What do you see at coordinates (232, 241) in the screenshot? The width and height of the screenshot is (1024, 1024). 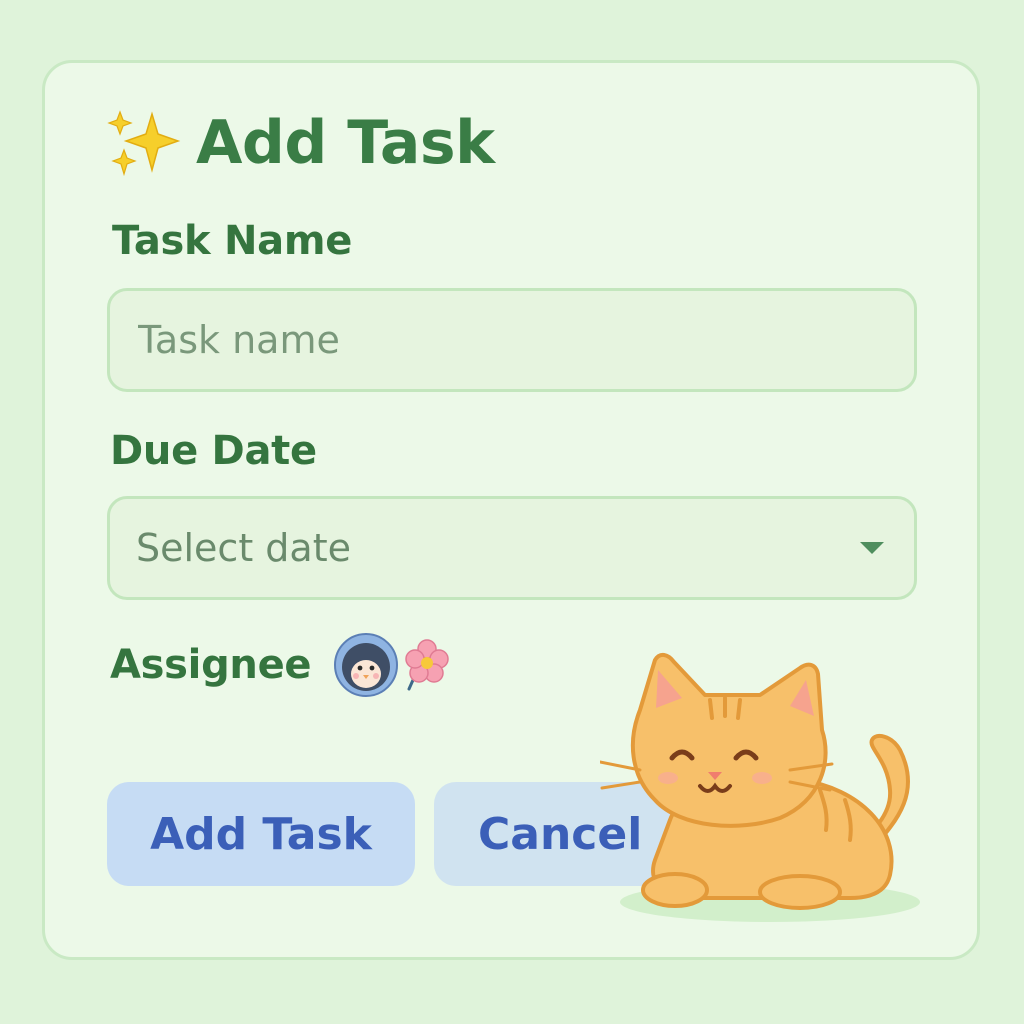 I see `task-name-label: Task Name` at bounding box center [232, 241].